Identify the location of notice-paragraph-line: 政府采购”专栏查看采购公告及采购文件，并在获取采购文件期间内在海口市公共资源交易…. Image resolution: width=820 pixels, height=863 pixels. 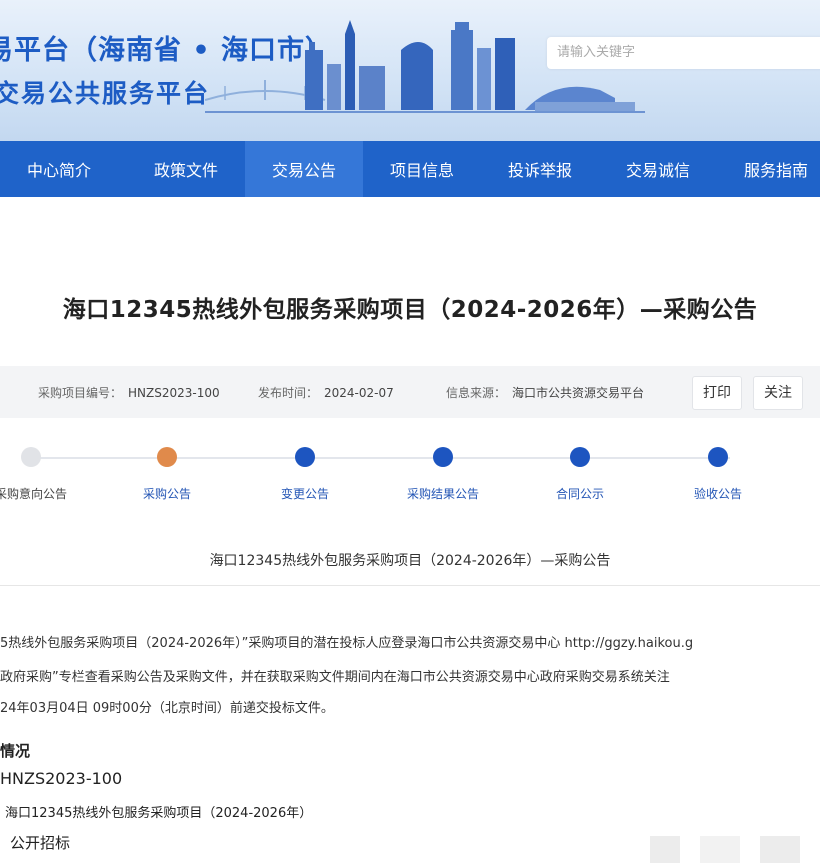
(335, 677).